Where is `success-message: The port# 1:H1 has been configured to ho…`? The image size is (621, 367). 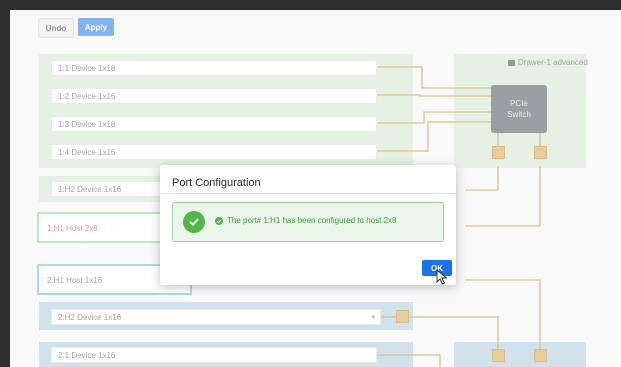 success-message: The port# 1:H1 has been configured to ho… is located at coordinates (305, 220).